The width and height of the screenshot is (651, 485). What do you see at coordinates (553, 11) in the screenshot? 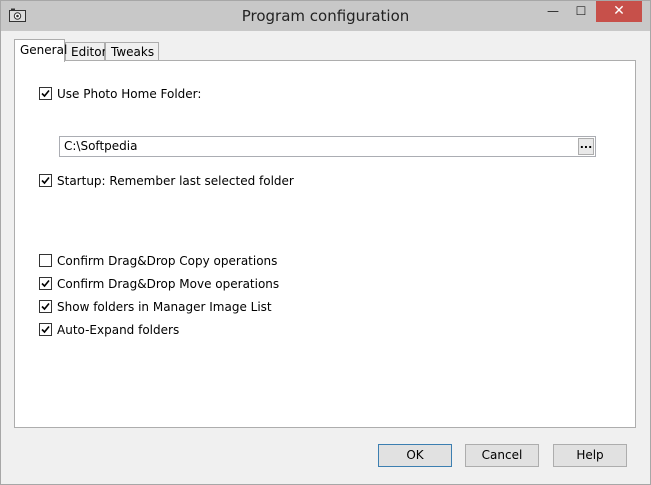
I see `minimize-button: —` at bounding box center [553, 11].